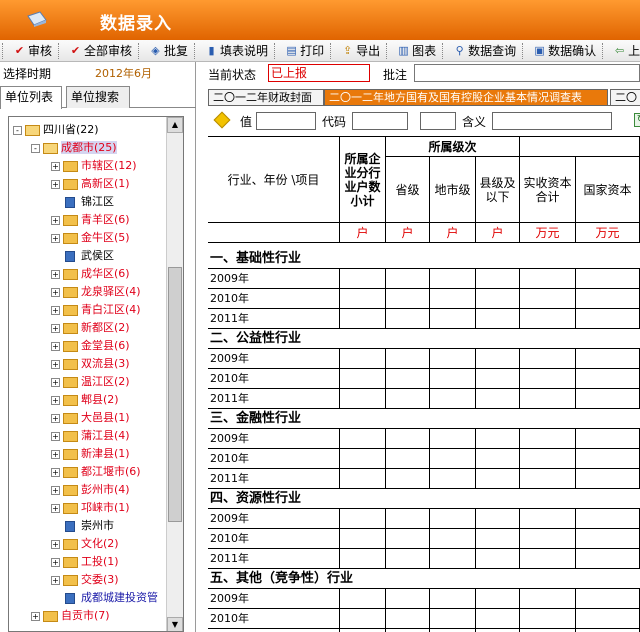  What do you see at coordinates (98, 97) in the screenshot?
I see `tab-unit-search: 单位搜索` at bounding box center [98, 97].